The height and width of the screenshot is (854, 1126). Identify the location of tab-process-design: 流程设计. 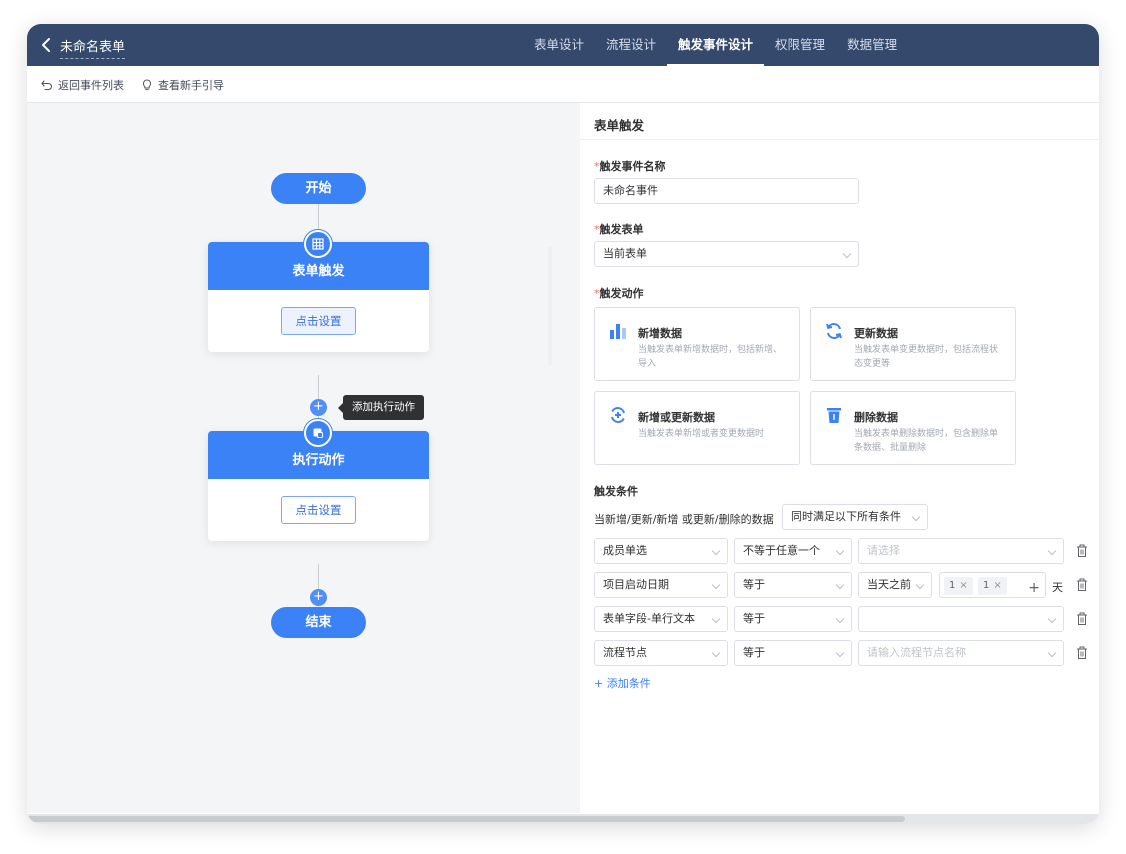
(631, 45).